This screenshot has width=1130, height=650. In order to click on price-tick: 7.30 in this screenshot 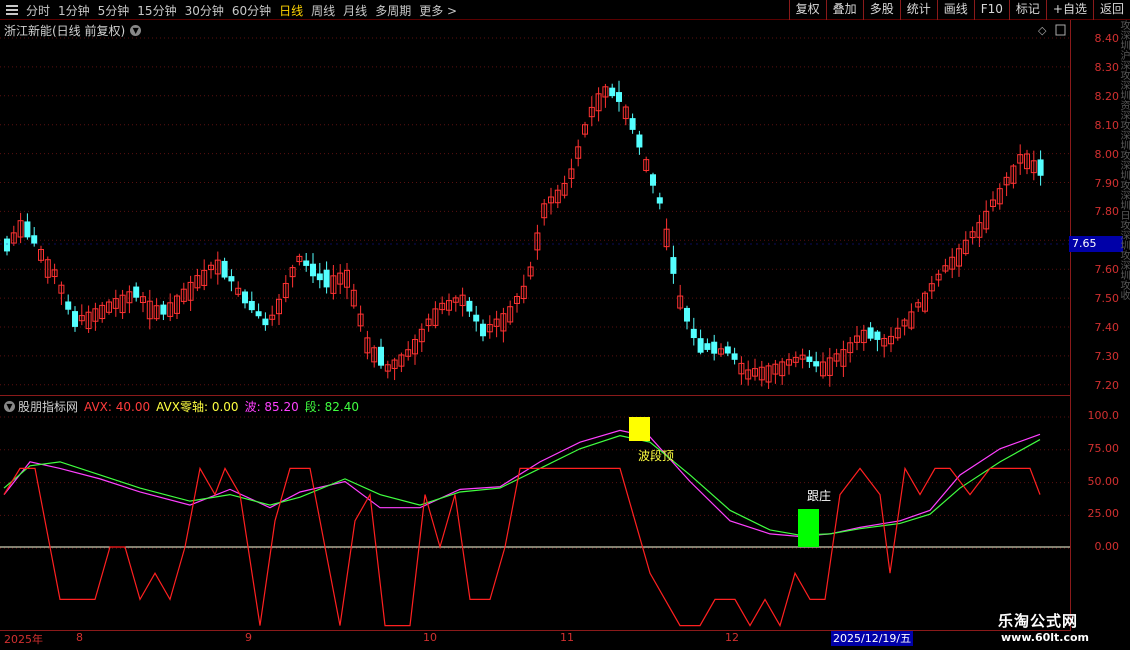, I will do `click(1107, 356)`.